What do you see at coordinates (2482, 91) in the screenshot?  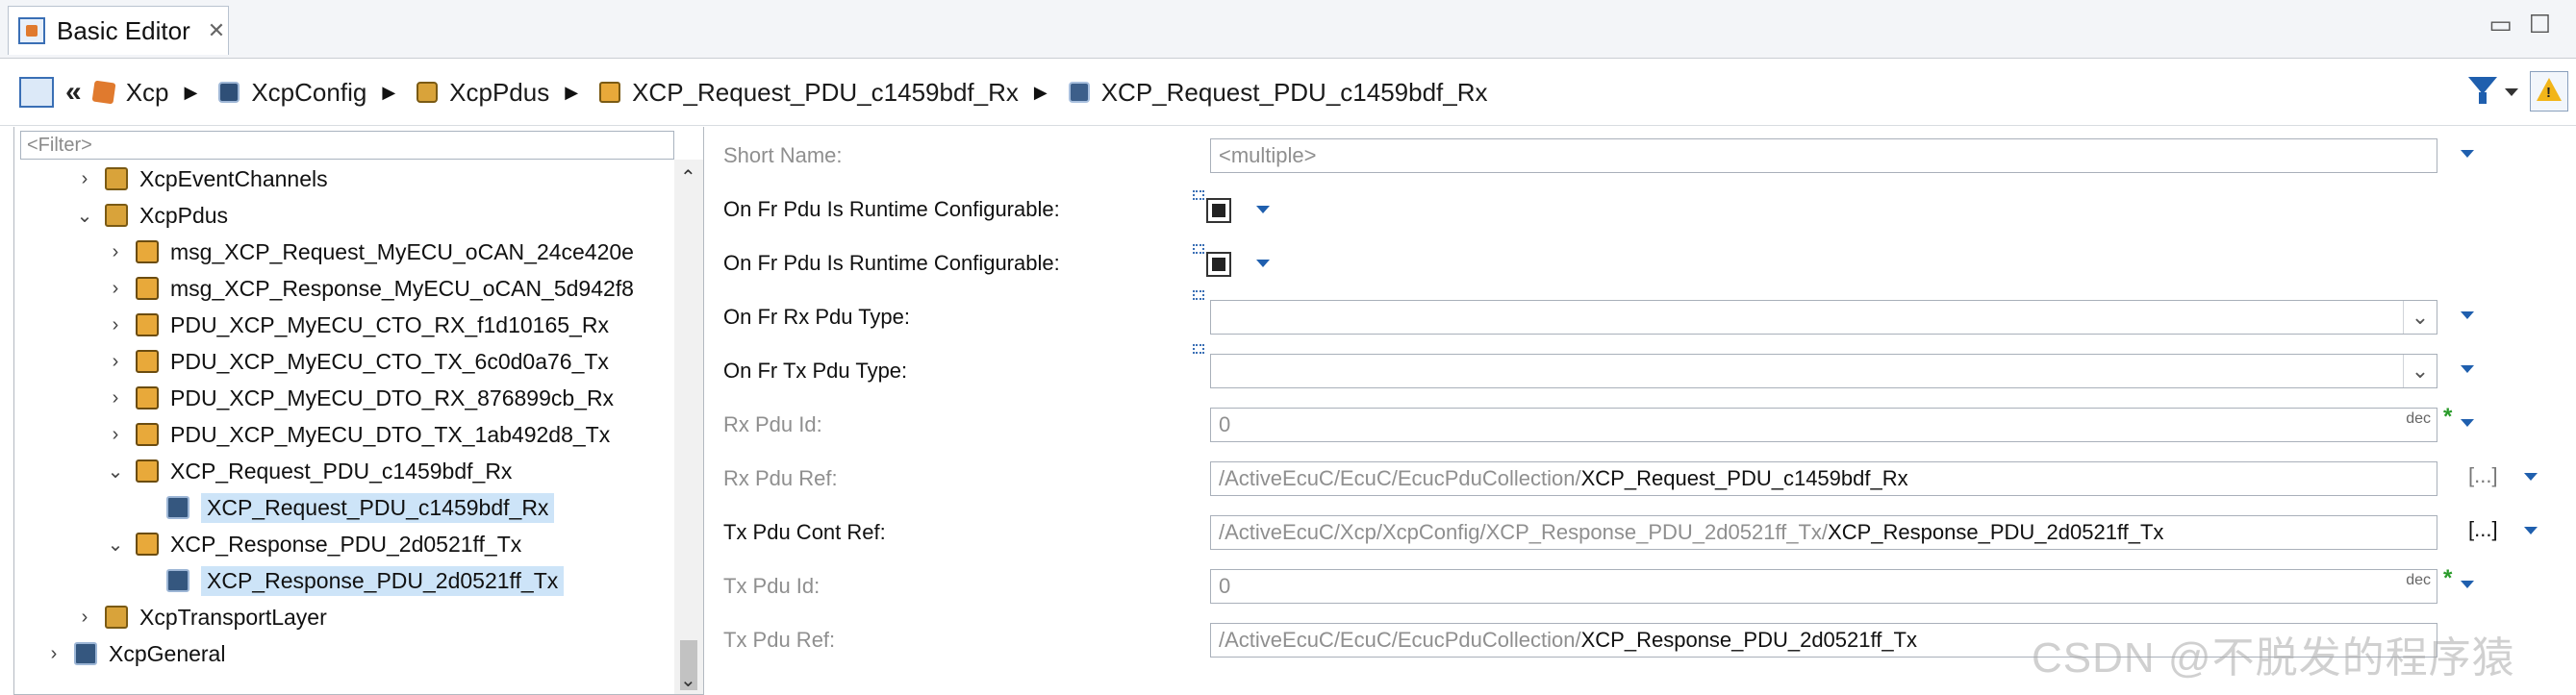 I see `filter-icon` at bounding box center [2482, 91].